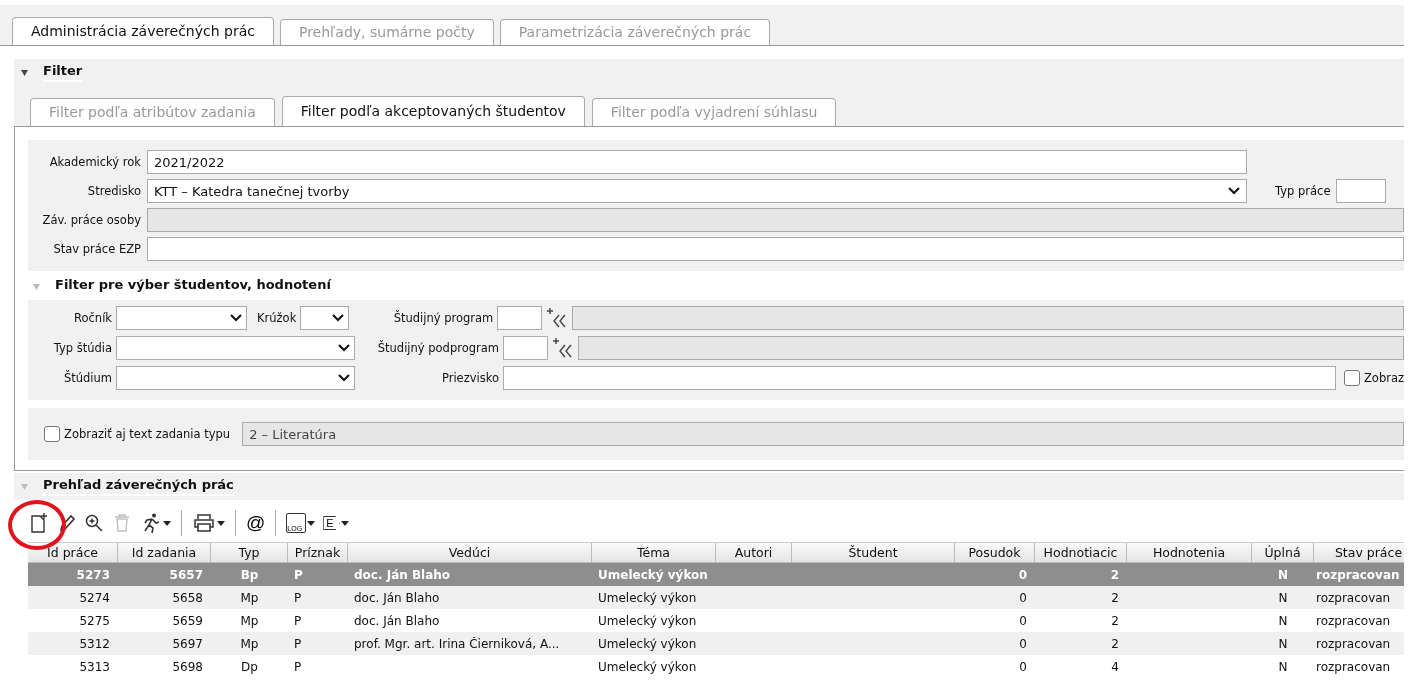 This screenshot has width=1416, height=695. Describe the element at coordinates (654, 552) in the screenshot. I see `column-header: Téma` at that location.